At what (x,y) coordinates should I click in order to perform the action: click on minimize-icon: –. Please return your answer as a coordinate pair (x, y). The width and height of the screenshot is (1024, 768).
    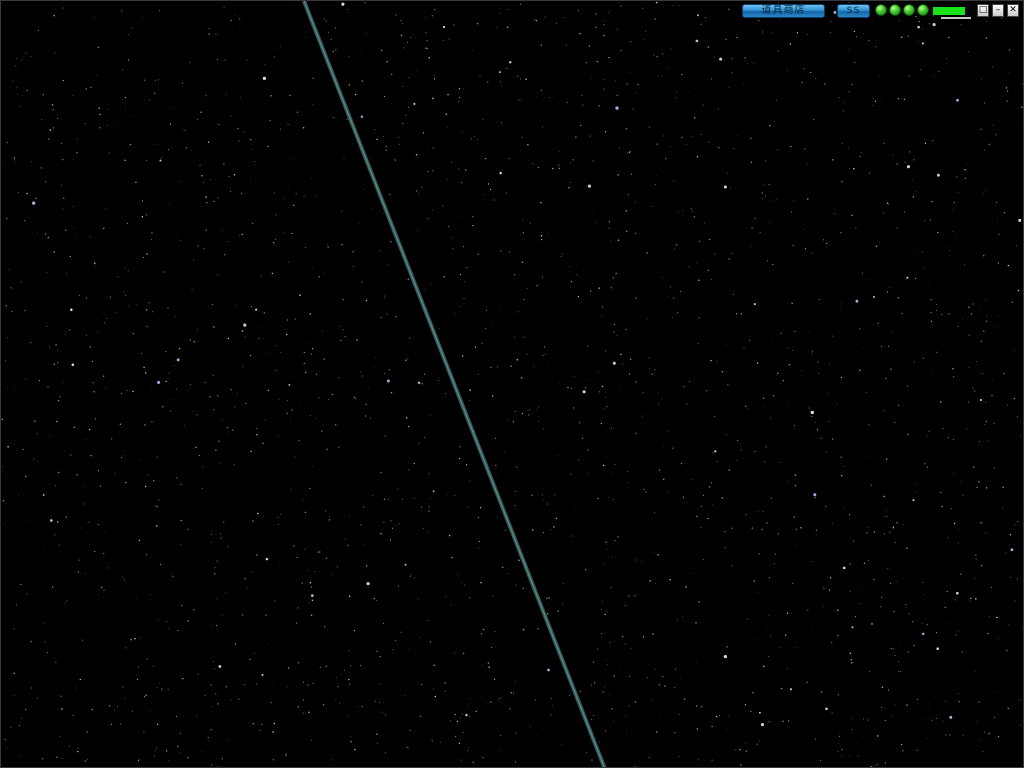
    Looking at the image, I should click on (998, 10).